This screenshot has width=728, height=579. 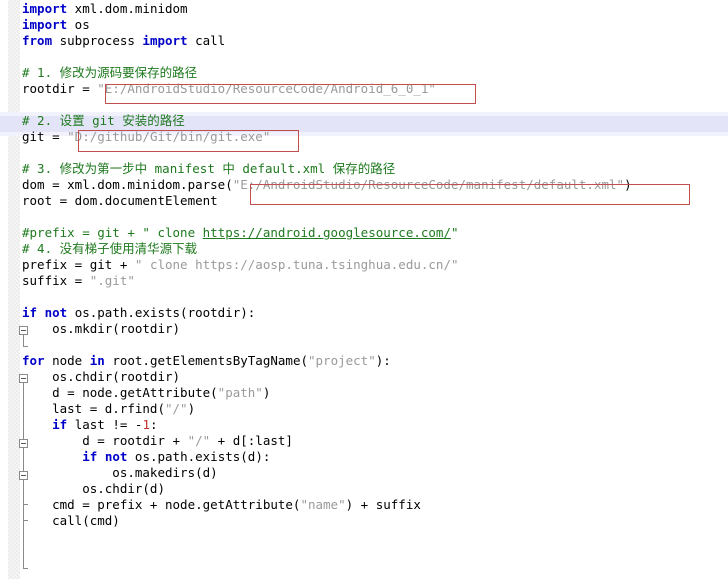 What do you see at coordinates (364, 441) in the screenshot?
I see `code-line: d = rootdir + "/" + d[:last]` at bounding box center [364, 441].